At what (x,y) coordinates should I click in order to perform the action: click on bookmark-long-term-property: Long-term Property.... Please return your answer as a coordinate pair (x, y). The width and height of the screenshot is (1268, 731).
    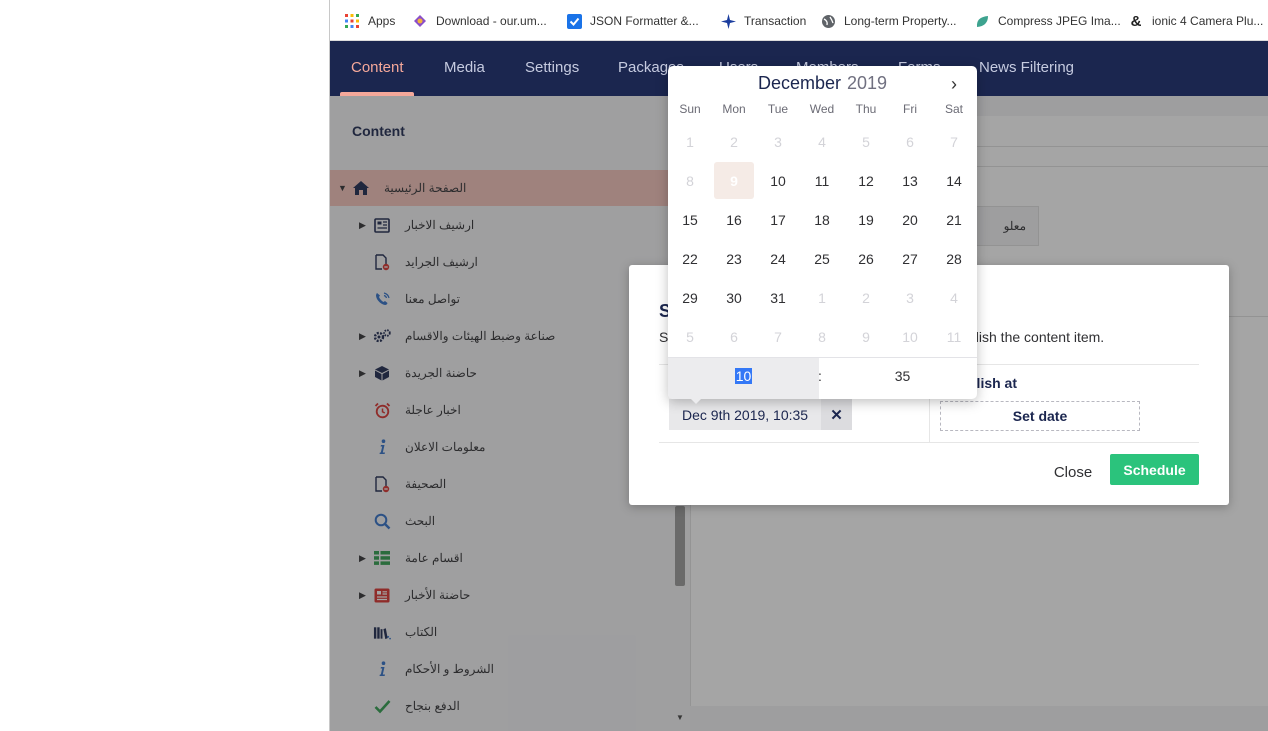
    Looking at the image, I should click on (888, 21).